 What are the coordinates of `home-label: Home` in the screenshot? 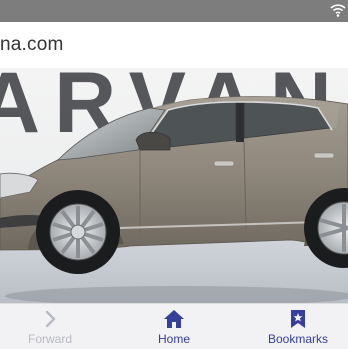 It's located at (173, 339).